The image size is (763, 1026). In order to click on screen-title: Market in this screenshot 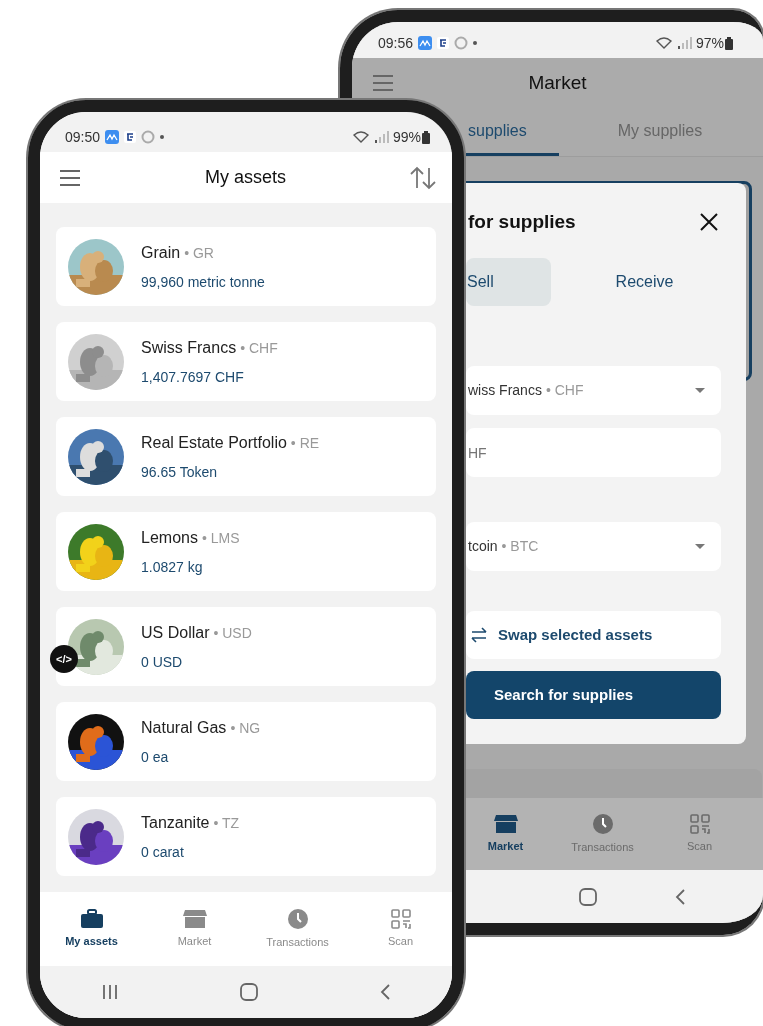, I will do `click(557, 82)`.